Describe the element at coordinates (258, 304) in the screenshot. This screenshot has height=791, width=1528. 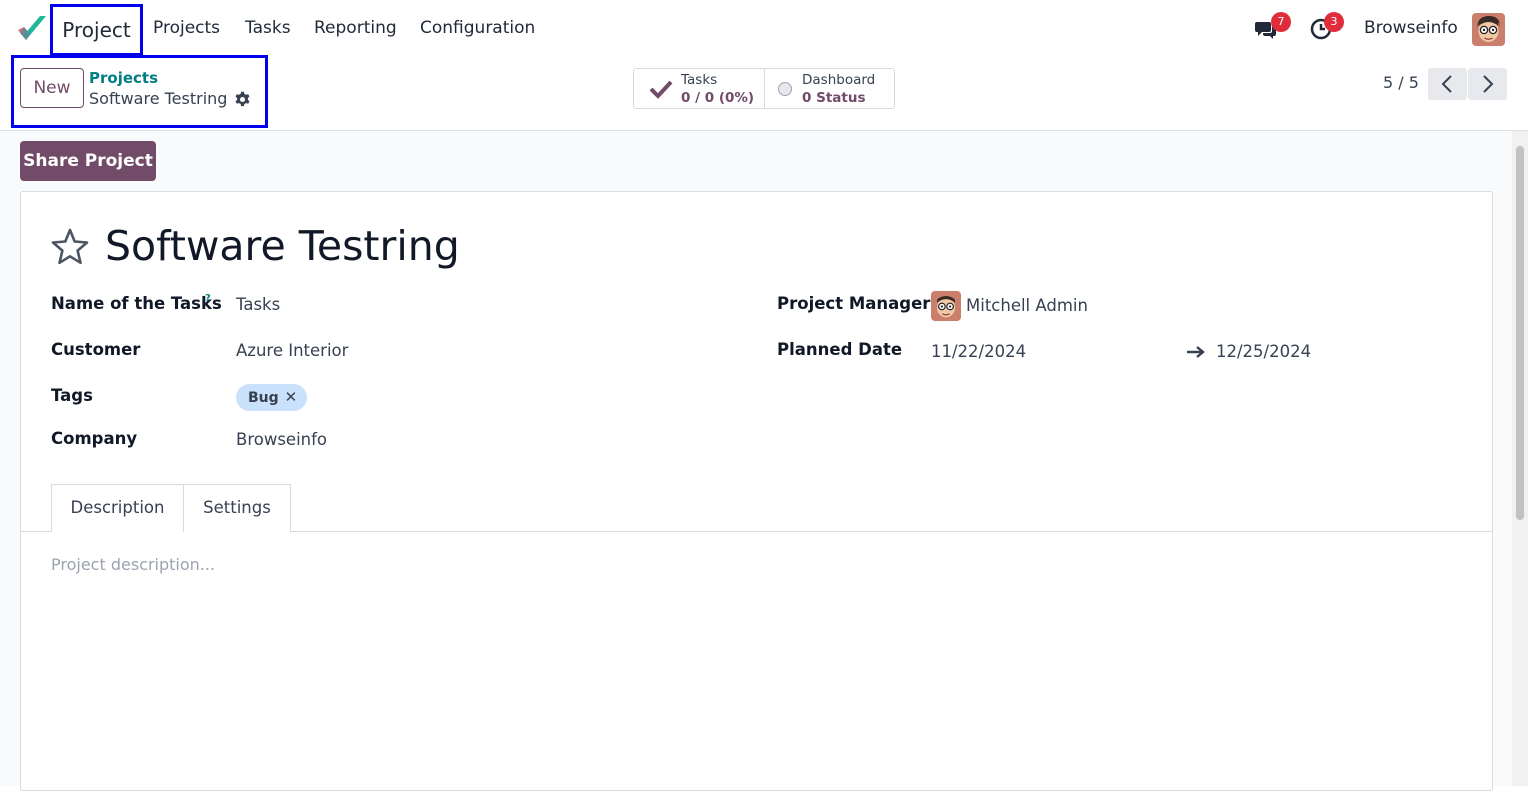
I see `field-task-name: Tasks` at that location.